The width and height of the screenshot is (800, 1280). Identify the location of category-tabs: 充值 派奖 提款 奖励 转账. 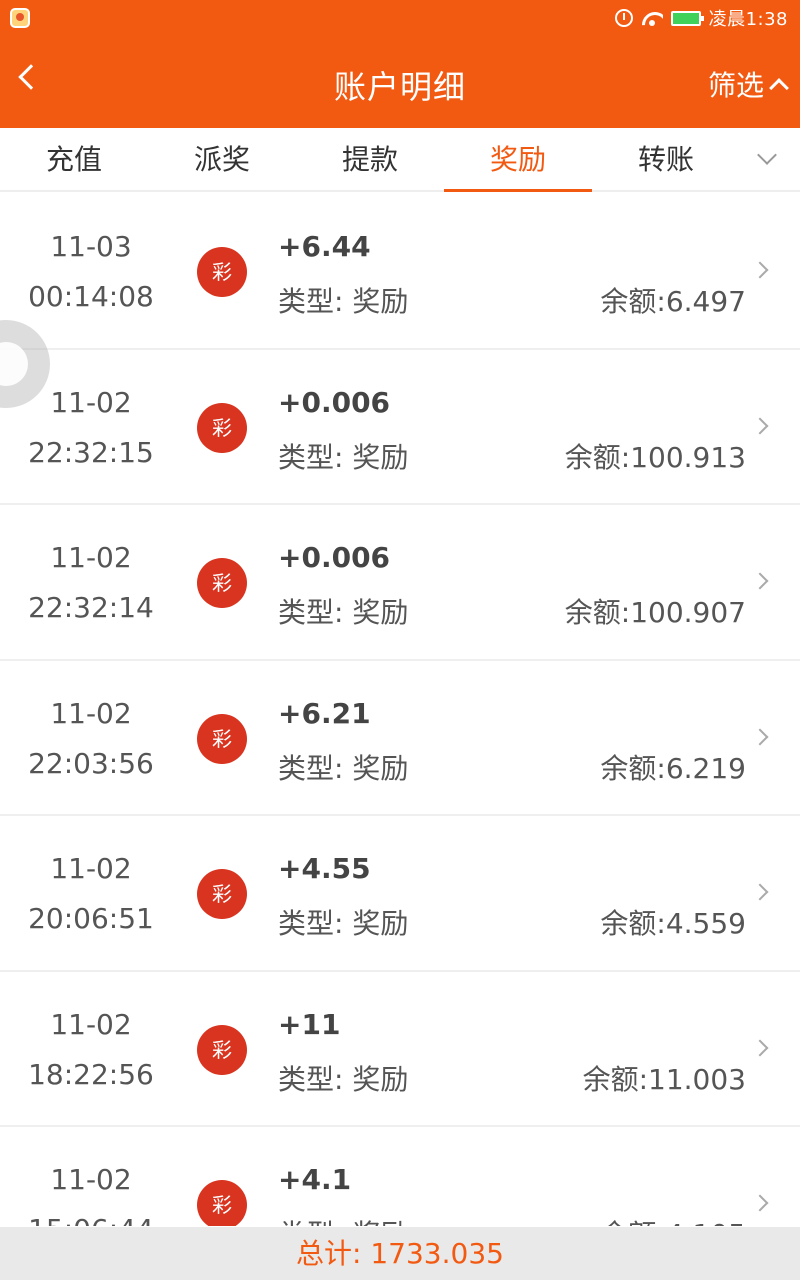
(400, 160).